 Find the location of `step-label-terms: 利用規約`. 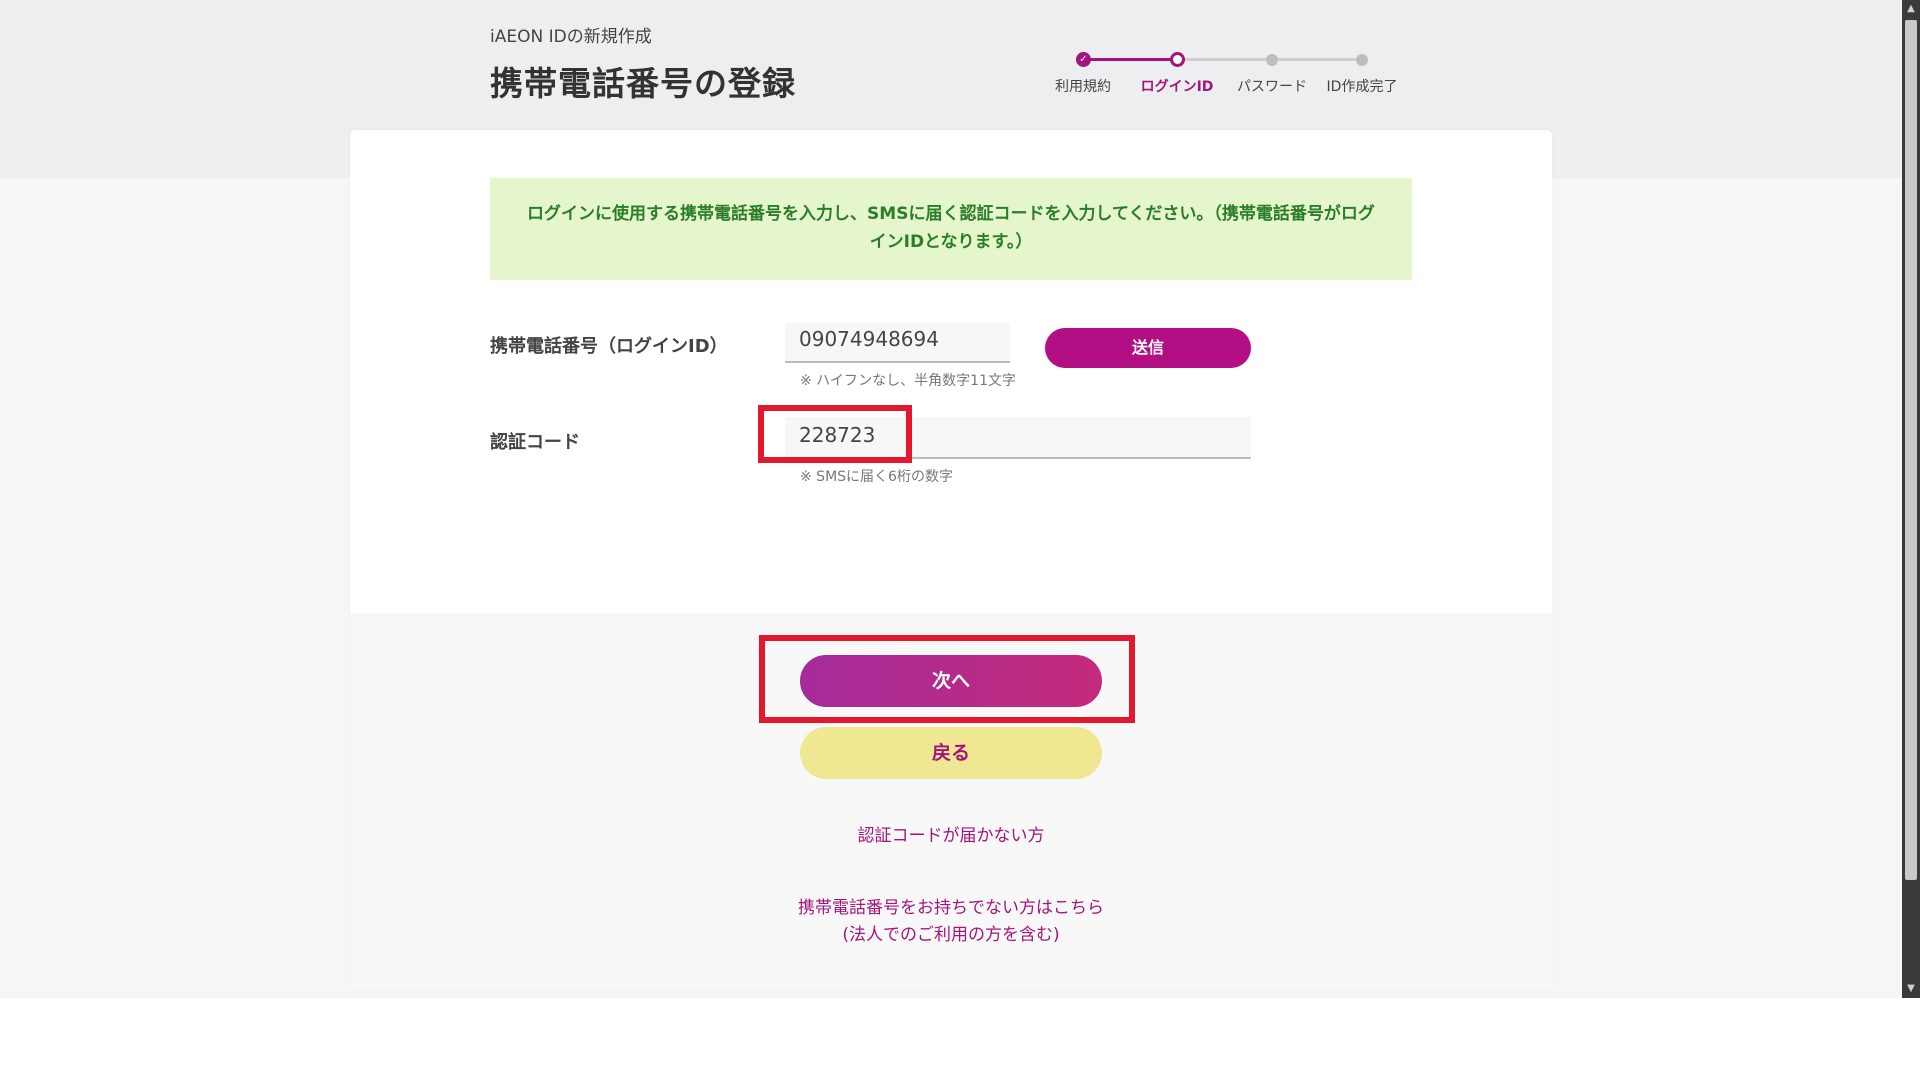

step-label-terms: 利用規約 is located at coordinates (1083, 87).